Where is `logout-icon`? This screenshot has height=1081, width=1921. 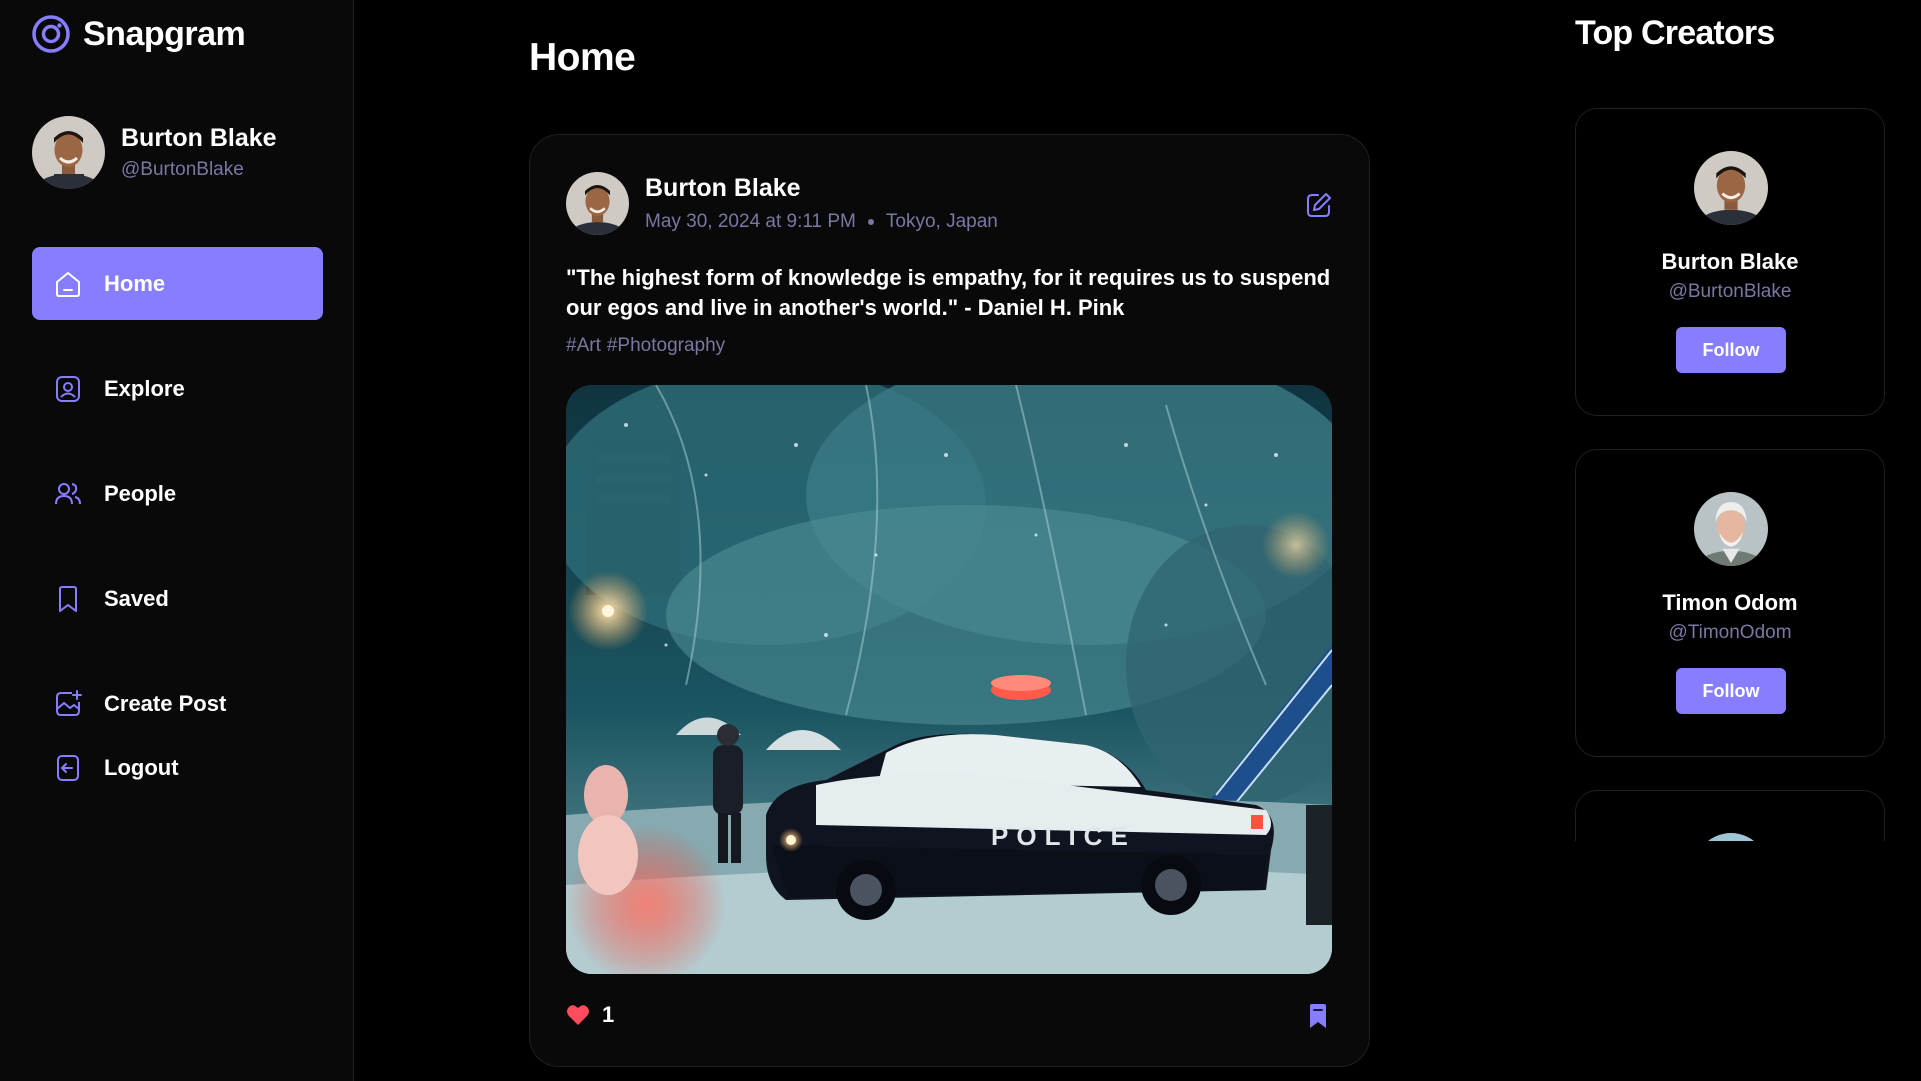
logout-icon is located at coordinates (68, 767).